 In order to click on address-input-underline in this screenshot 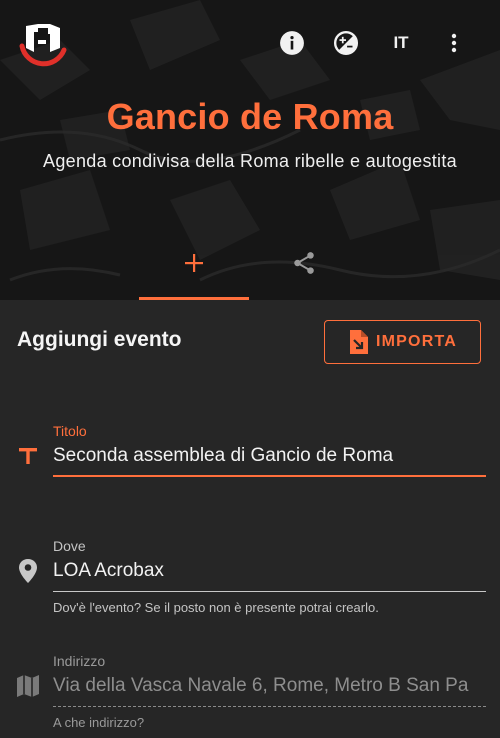, I will do `click(269, 706)`.